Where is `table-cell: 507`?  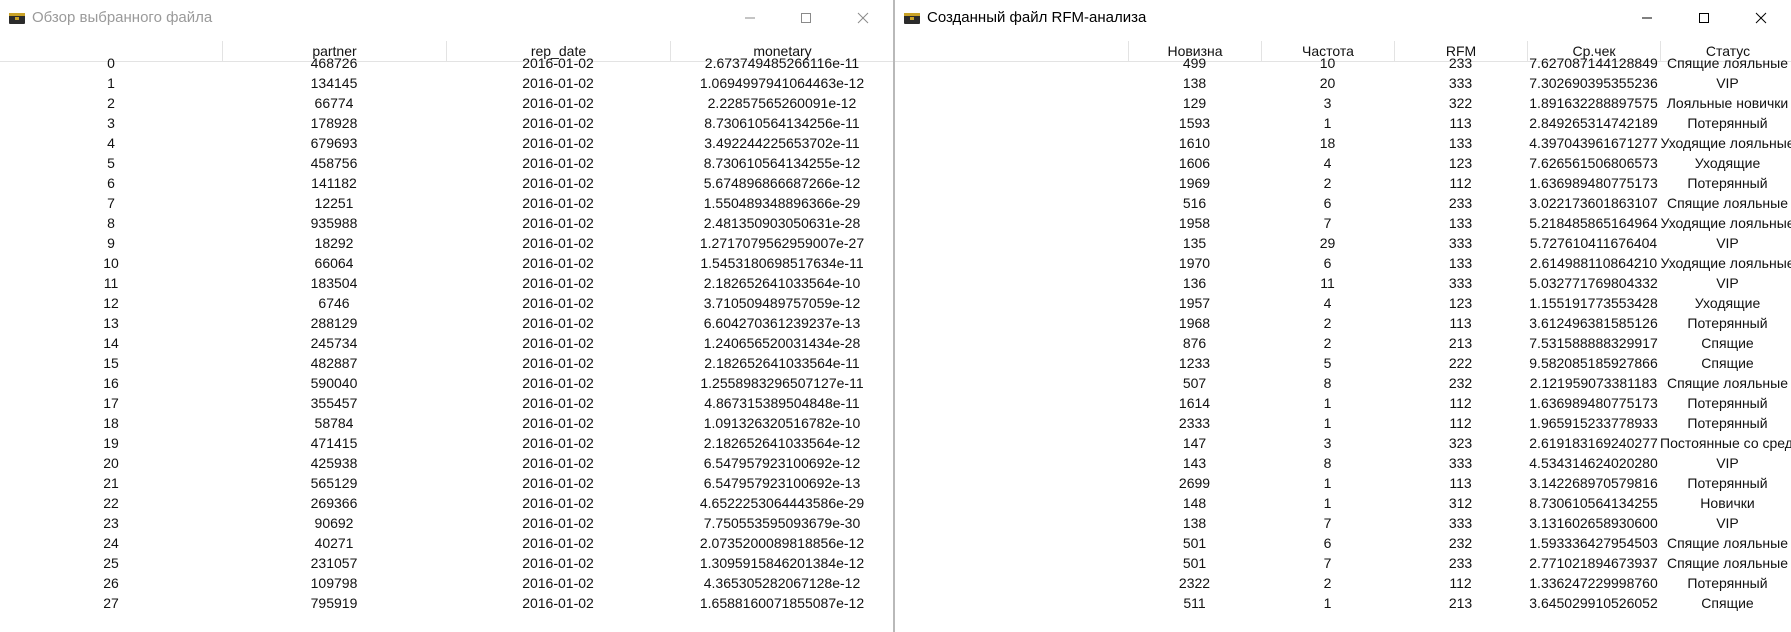
table-cell: 507 is located at coordinates (1194, 383).